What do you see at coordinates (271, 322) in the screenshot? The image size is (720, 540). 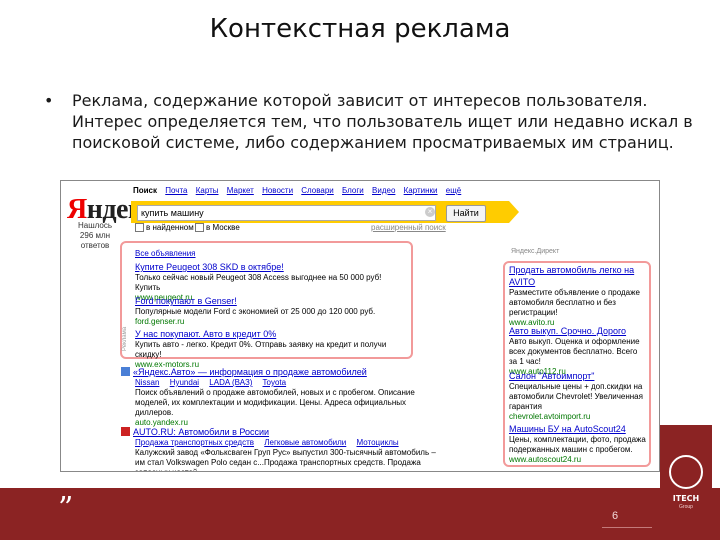 I see `ad-url: ford.genser.ru` at bounding box center [271, 322].